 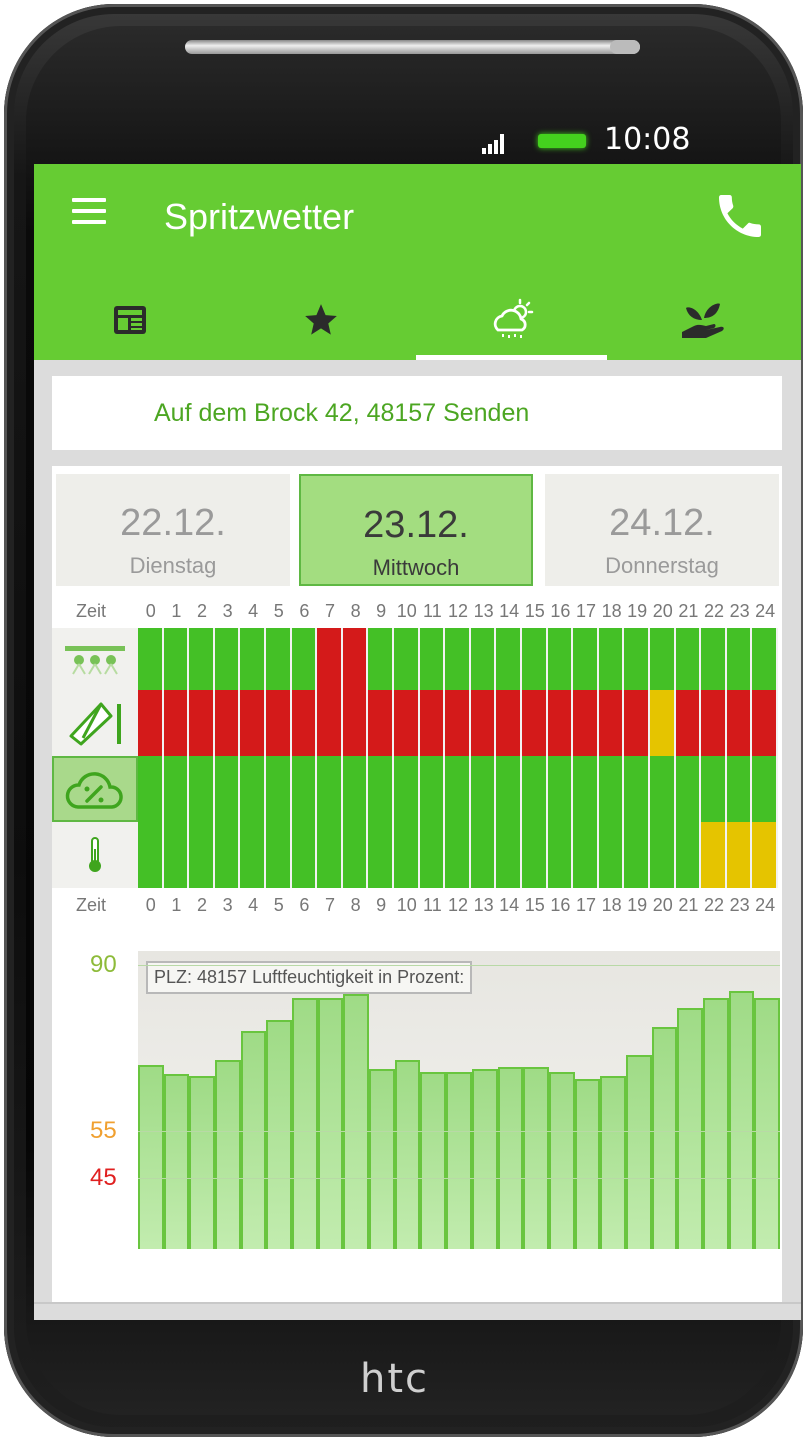 I want to click on location-address: Auf dem Brock 42, 48157 Senden, so click(x=417, y=413).